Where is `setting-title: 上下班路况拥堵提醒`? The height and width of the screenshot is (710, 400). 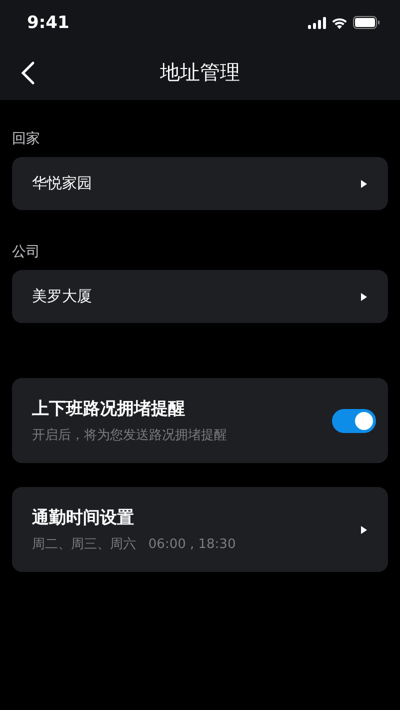
setting-title: 上下班路况拥堵提醒 is located at coordinates (109, 409).